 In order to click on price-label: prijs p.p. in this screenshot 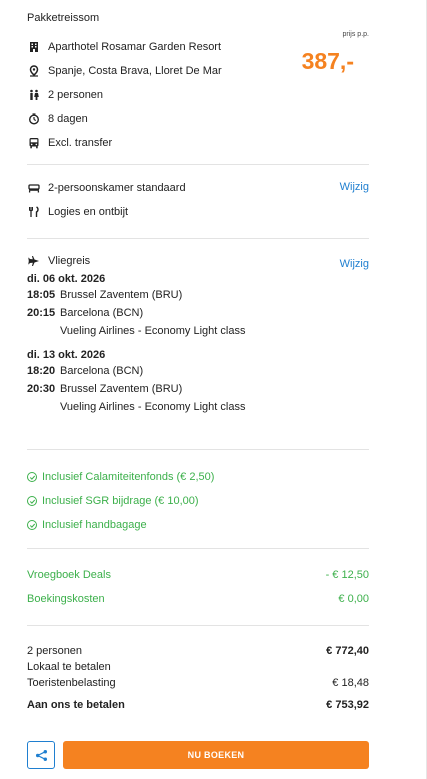, I will do `click(355, 34)`.